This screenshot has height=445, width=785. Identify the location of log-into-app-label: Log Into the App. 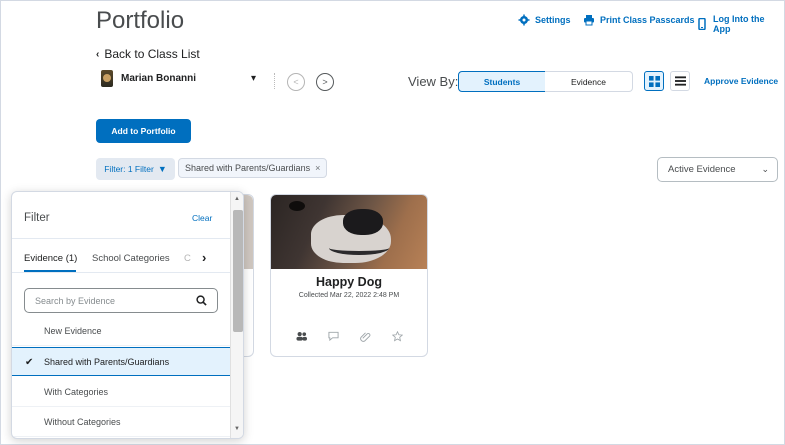
(738, 24).